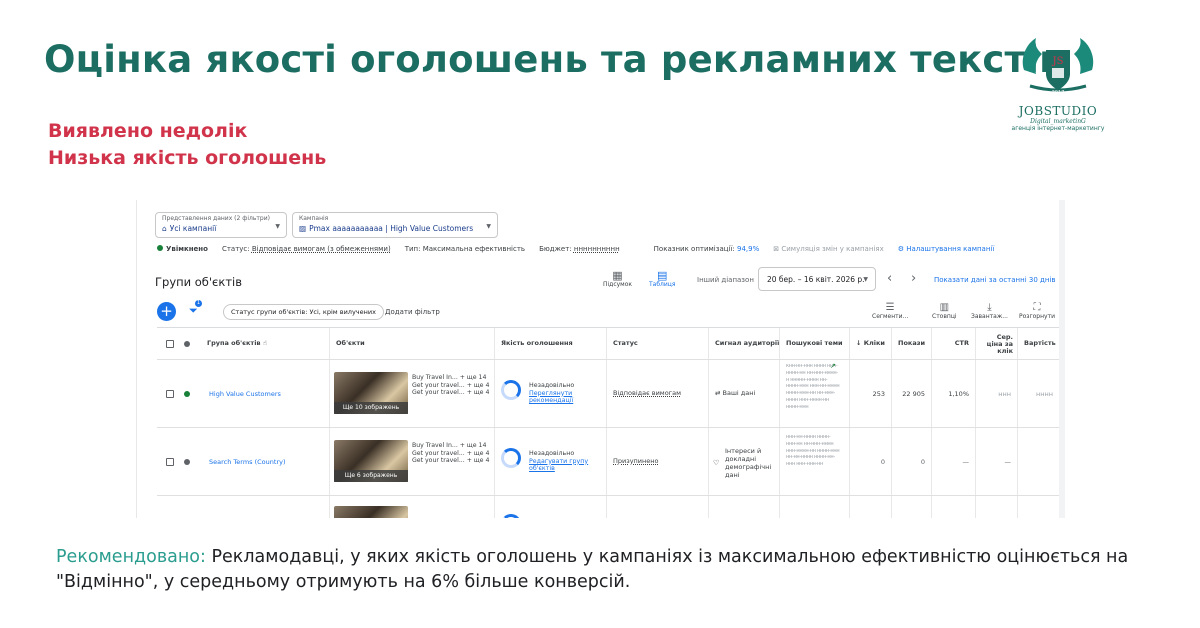 Image resolution: width=1200 pixels, height=628 pixels. I want to click on col-asset-group: Група об'єктів ☝, so click(265, 343).